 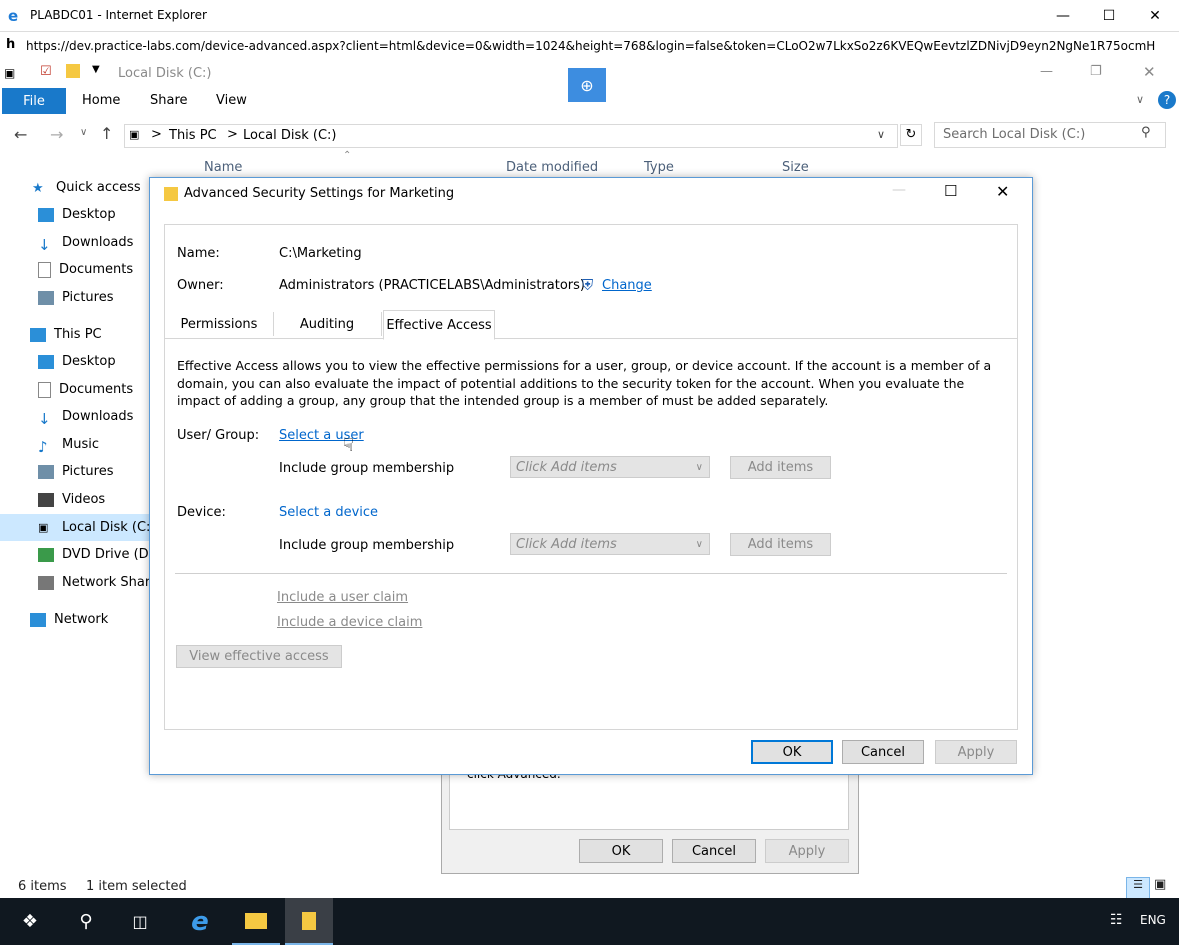 What do you see at coordinates (1153, 920) in the screenshot?
I see `language-indicator: ENG` at bounding box center [1153, 920].